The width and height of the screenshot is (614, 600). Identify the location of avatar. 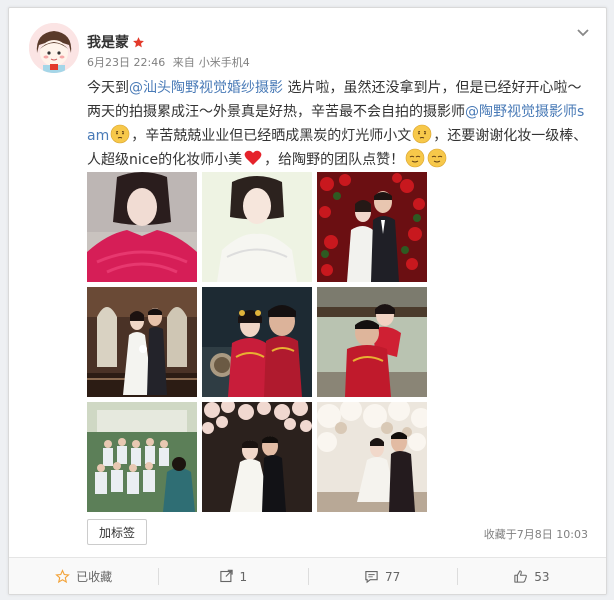
(54, 48).